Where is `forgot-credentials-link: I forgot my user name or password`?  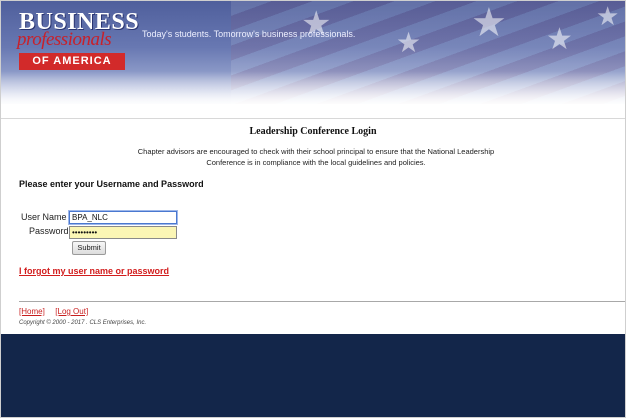
forgot-credentials-link: I forgot my user name or password is located at coordinates (94, 271).